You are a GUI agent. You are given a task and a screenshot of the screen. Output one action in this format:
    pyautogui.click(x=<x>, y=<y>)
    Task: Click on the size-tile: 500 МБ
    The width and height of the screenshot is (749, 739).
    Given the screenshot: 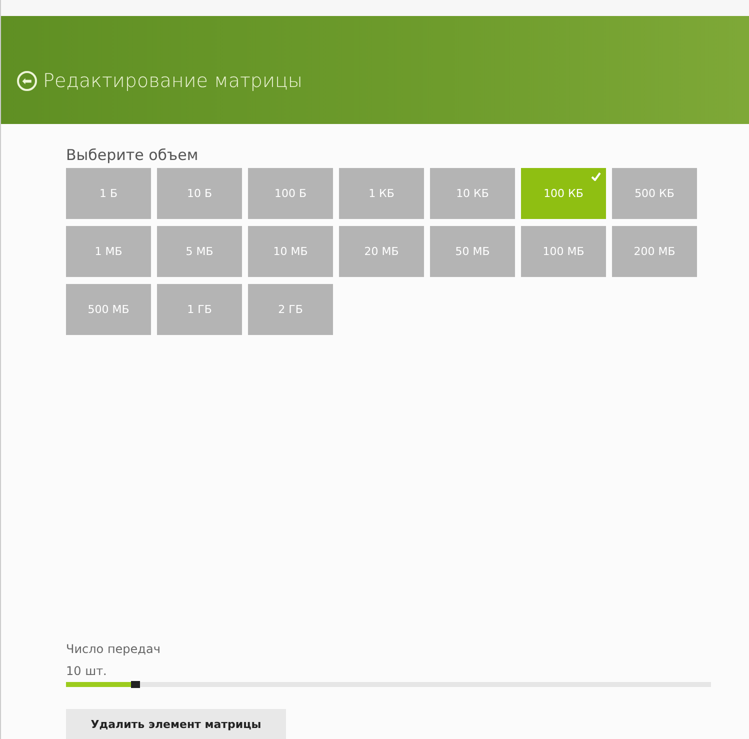 What is the action you would take?
    pyautogui.click(x=108, y=309)
    